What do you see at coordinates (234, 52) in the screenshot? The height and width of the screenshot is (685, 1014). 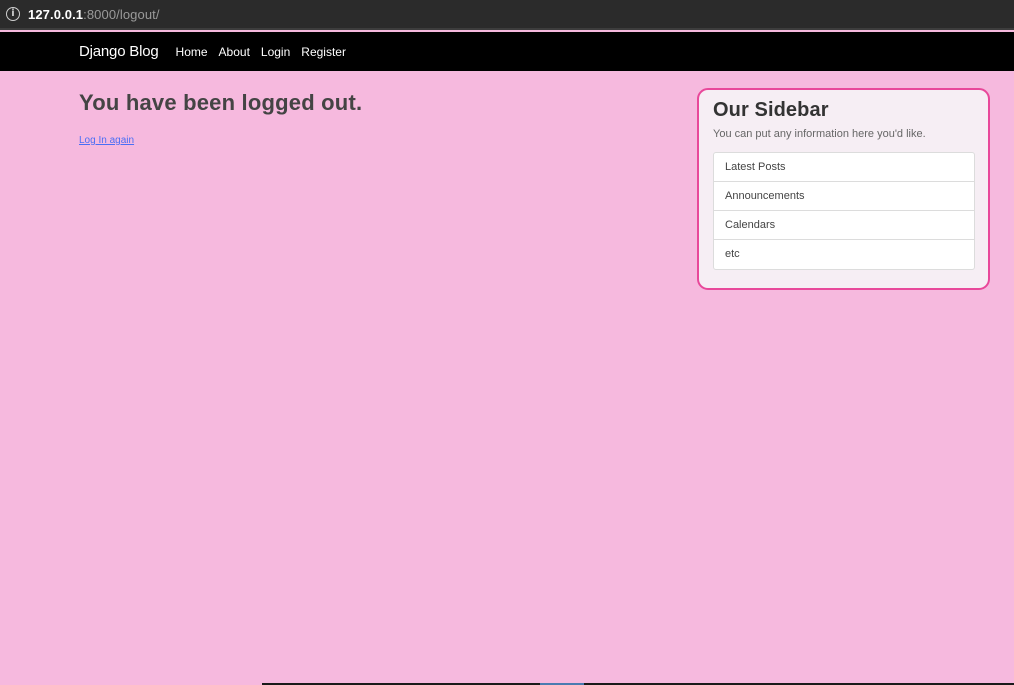 I see `nav-link-about: About` at bounding box center [234, 52].